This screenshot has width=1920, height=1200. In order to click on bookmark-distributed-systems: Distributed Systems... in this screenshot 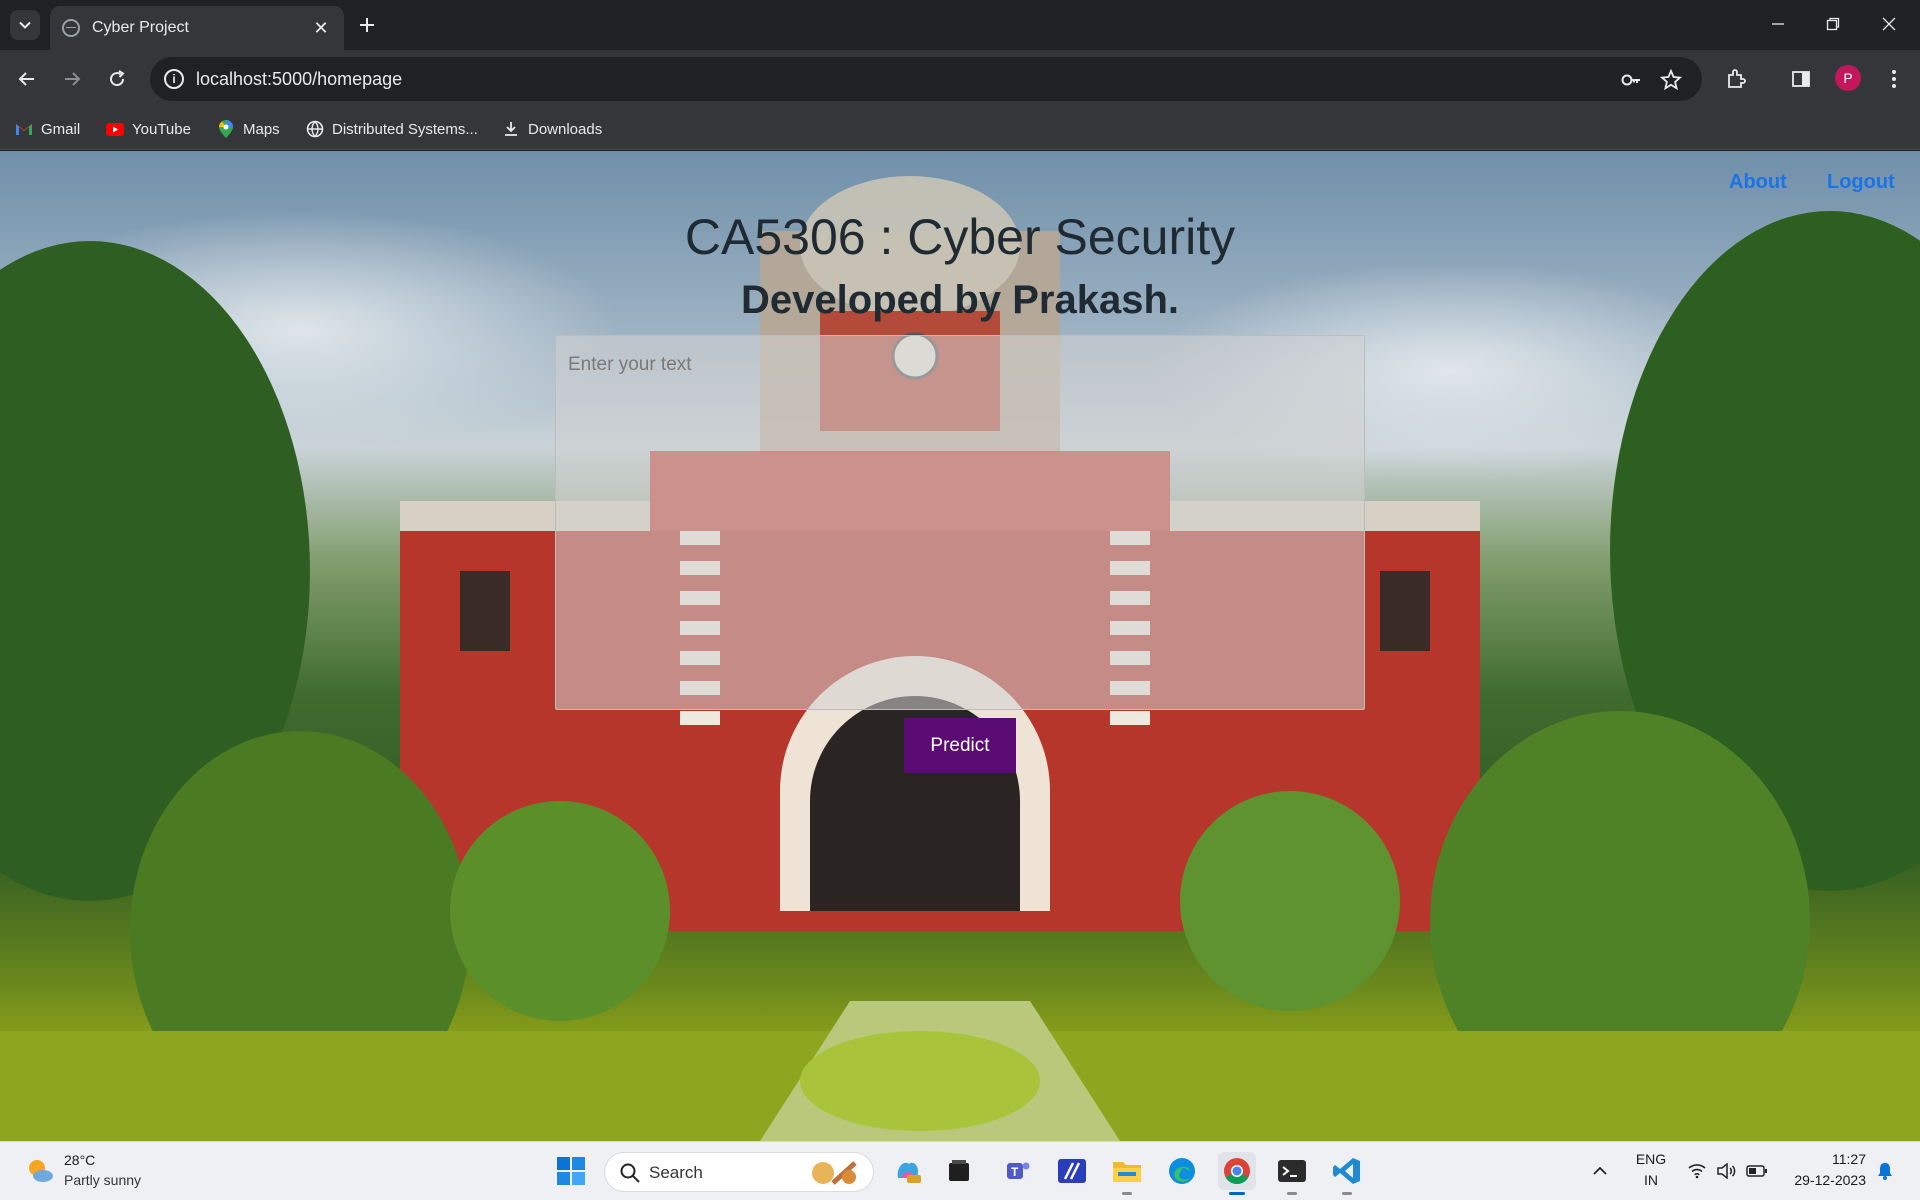, I will do `click(392, 129)`.